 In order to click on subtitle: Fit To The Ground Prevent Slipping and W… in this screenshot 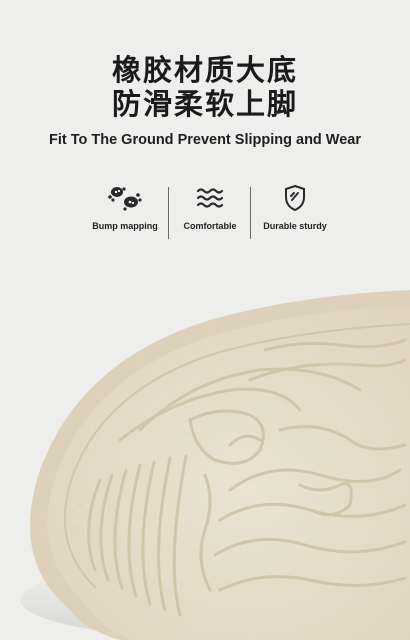, I will do `click(205, 140)`.